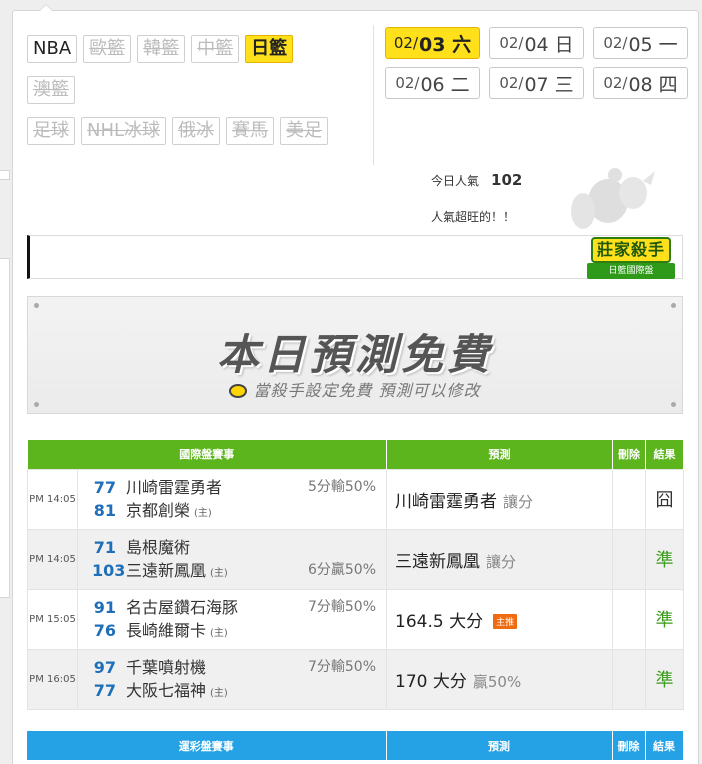  I want to click on prediction-pick: 170 大分, so click(431, 681).